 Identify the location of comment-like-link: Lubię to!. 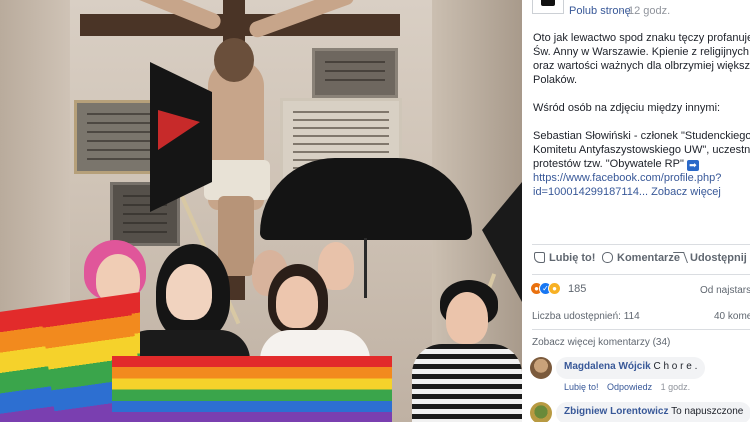
(581, 387).